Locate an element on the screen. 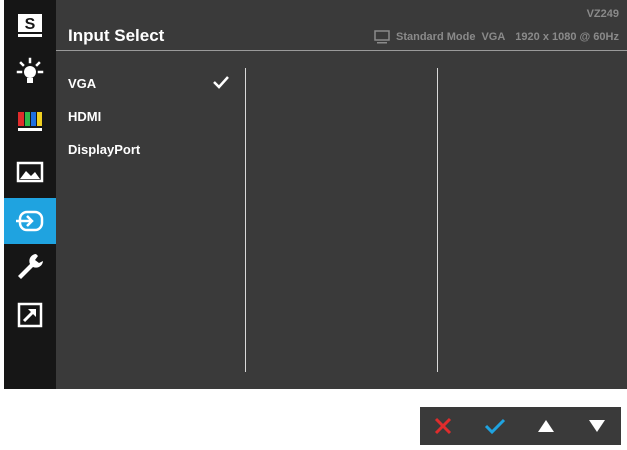  model-name: VZ249 is located at coordinates (602, 14).